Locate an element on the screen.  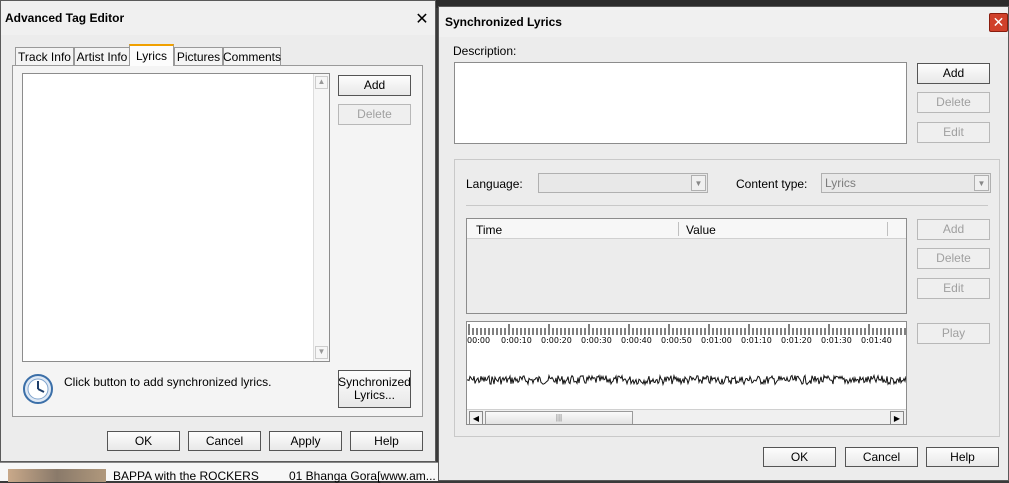
tag-editor-close-icon: ✕ is located at coordinates (422, 19).